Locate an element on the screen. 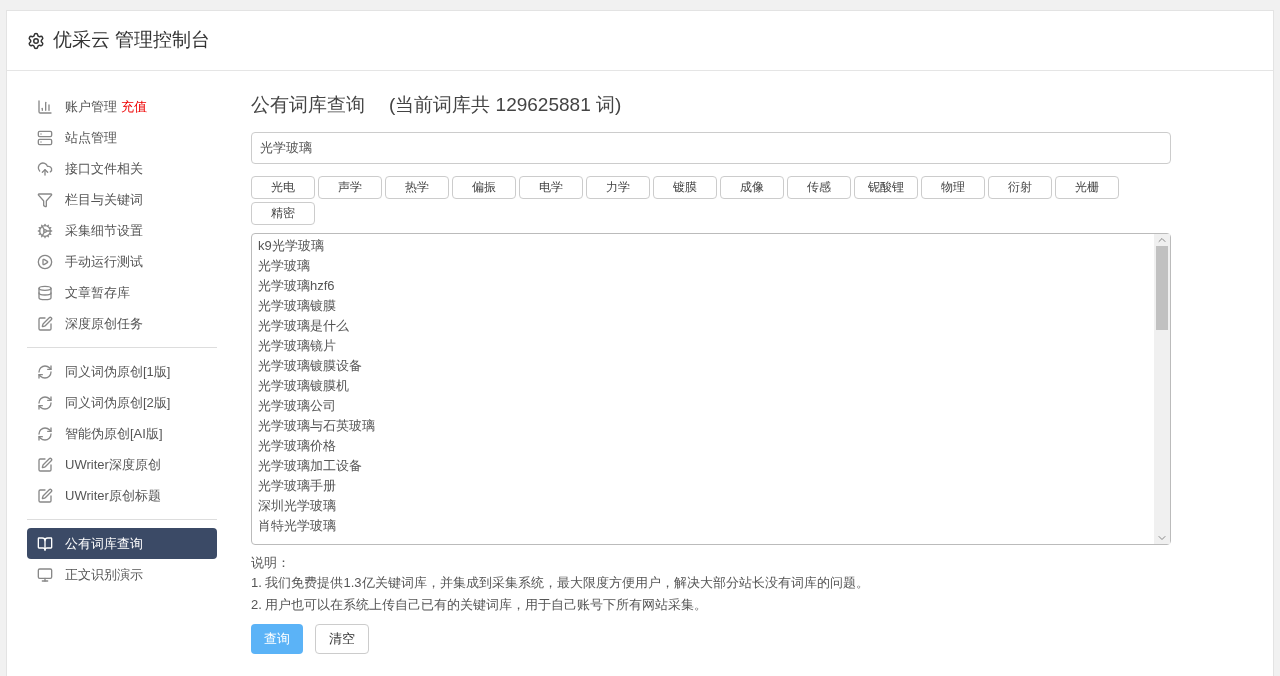 This screenshot has height=676, width=1280. keyword-item: 光学玻璃hzf6 is located at coordinates (297, 285).